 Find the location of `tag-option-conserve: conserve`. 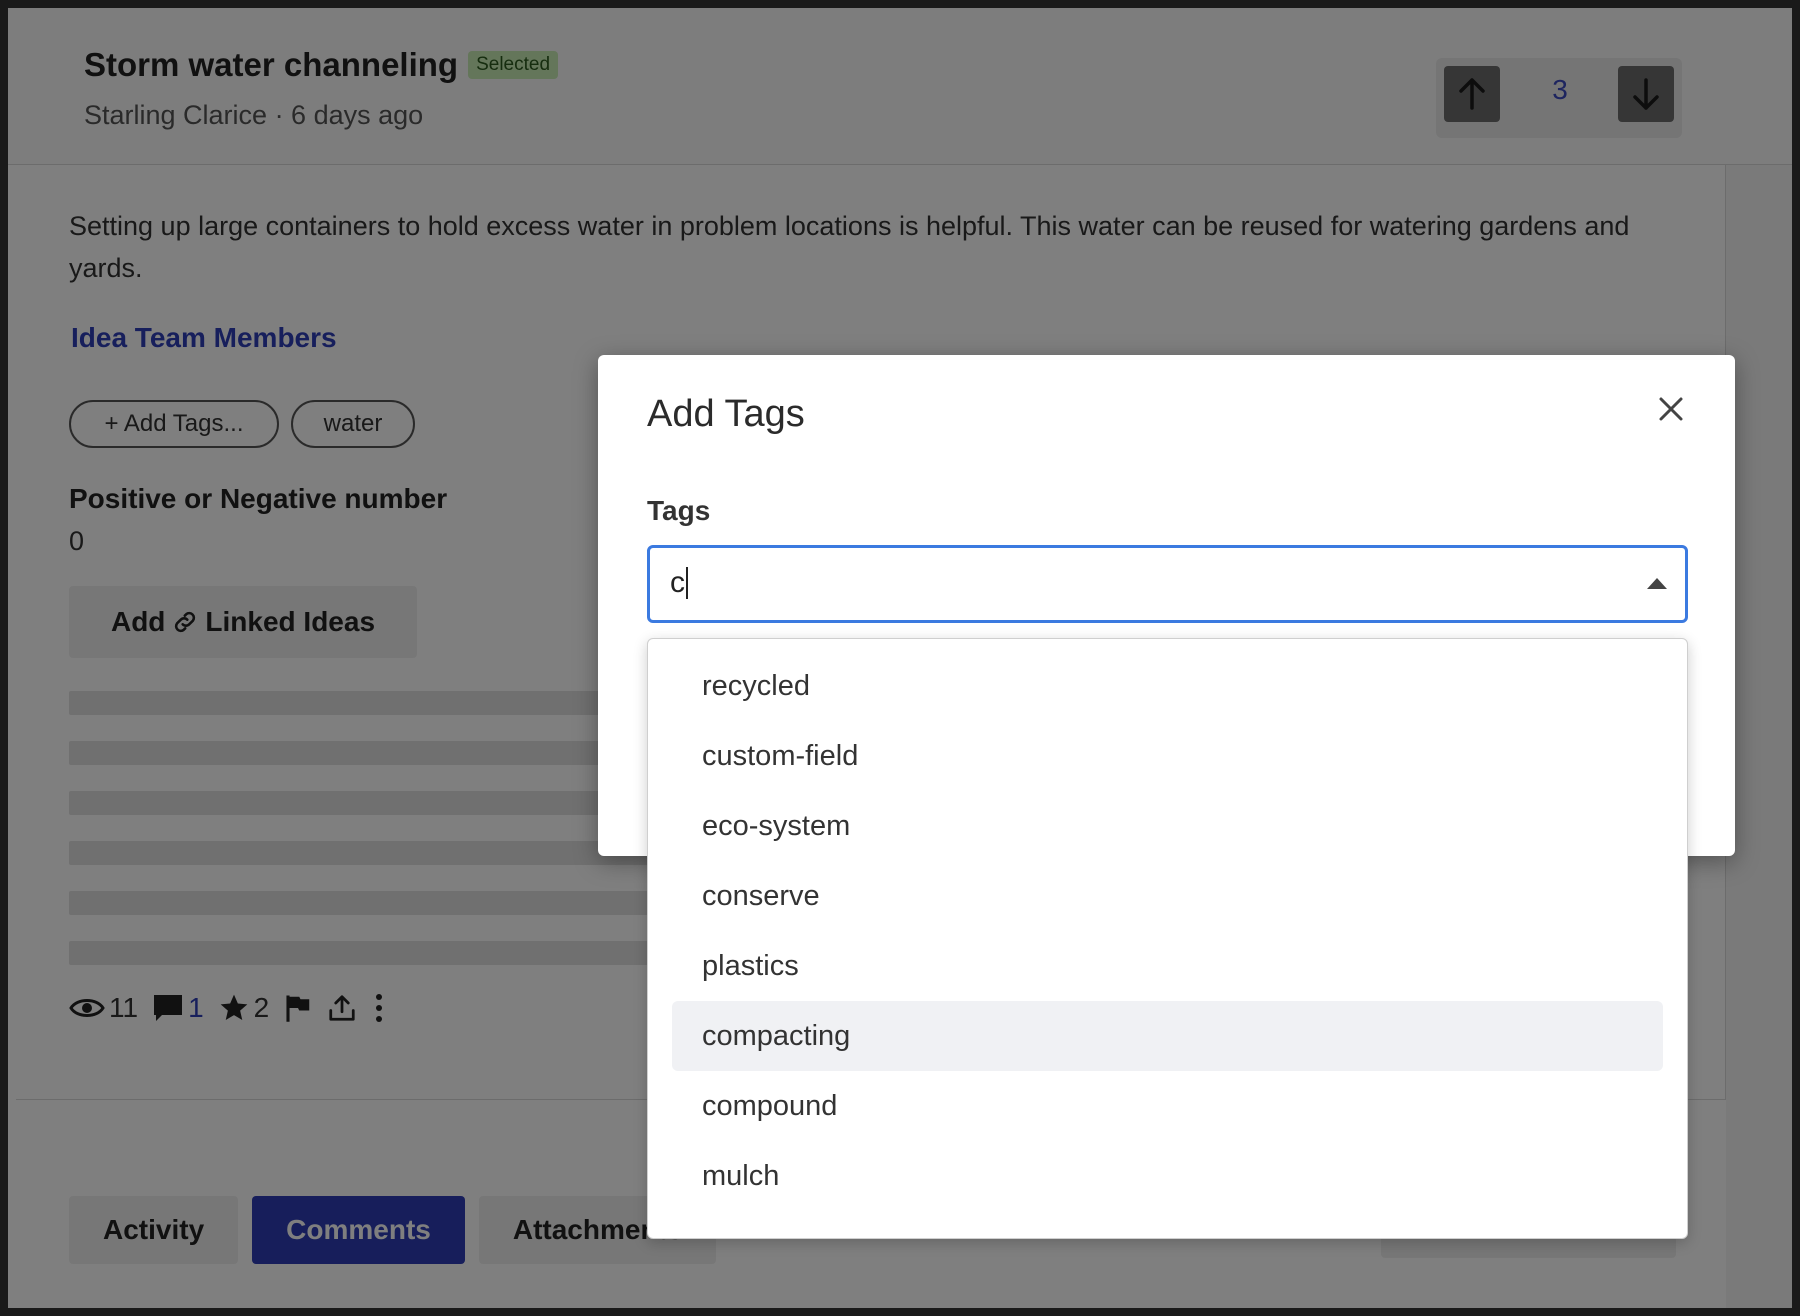

tag-option-conserve: conserve is located at coordinates (1167, 896).